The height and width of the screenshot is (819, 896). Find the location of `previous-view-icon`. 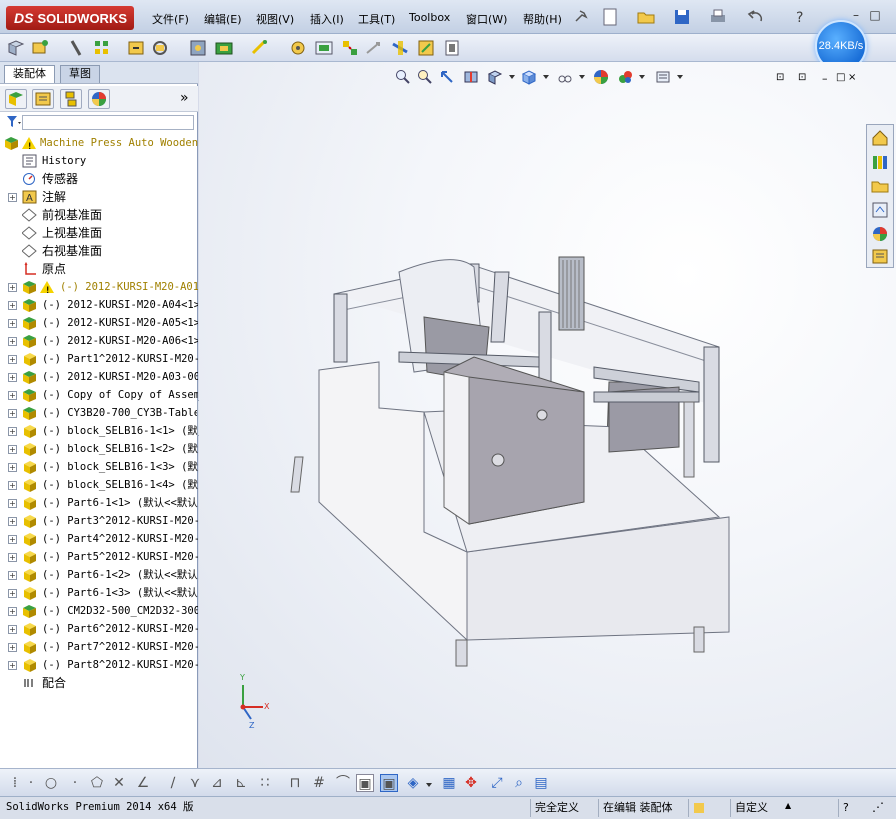

previous-view-icon is located at coordinates (447, 77).